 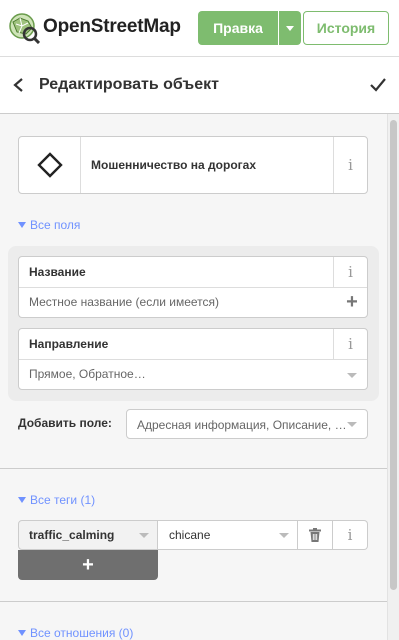 What do you see at coordinates (72, 535) in the screenshot?
I see `tag-key-text: traffic_calming` at bounding box center [72, 535].